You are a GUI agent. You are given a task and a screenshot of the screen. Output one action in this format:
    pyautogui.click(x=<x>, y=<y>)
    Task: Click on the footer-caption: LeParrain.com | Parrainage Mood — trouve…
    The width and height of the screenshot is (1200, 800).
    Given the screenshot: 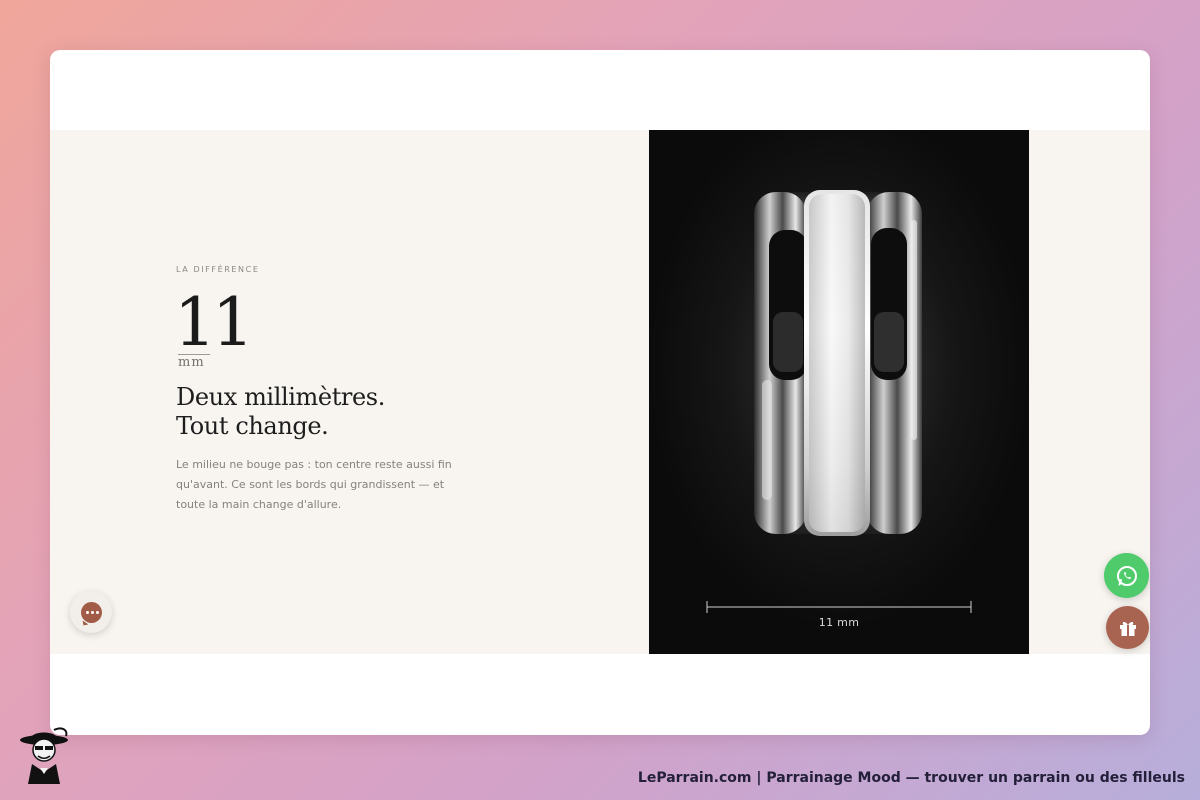 What is the action you would take?
    pyautogui.click(x=911, y=778)
    